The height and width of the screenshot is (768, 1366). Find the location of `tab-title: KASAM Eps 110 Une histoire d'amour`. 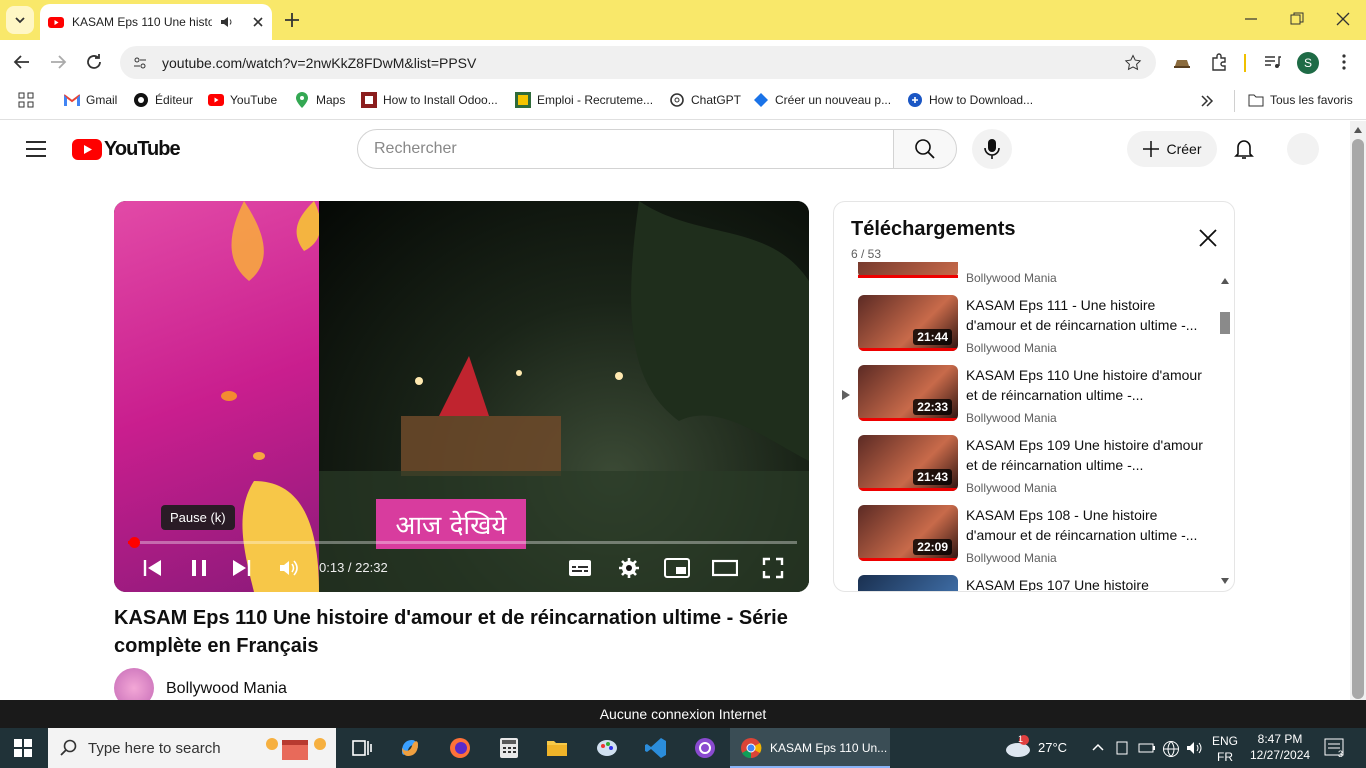

tab-title: KASAM Eps 110 Une histoire d'amour is located at coordinates (142, 22).